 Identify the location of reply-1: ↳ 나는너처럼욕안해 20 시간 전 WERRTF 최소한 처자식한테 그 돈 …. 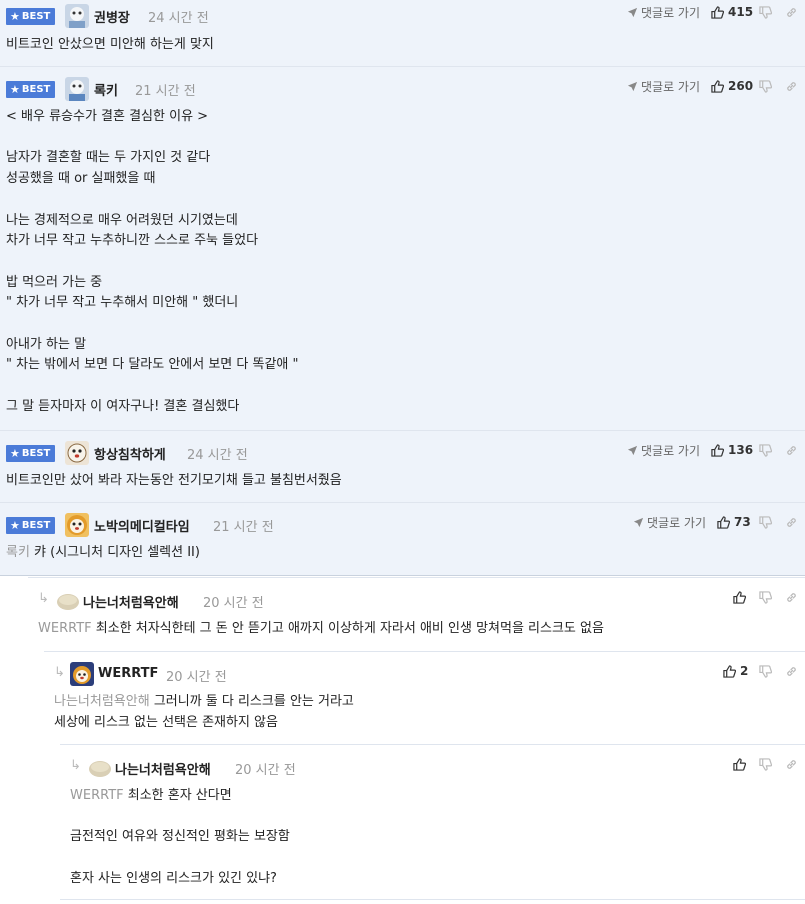
(416, 614).